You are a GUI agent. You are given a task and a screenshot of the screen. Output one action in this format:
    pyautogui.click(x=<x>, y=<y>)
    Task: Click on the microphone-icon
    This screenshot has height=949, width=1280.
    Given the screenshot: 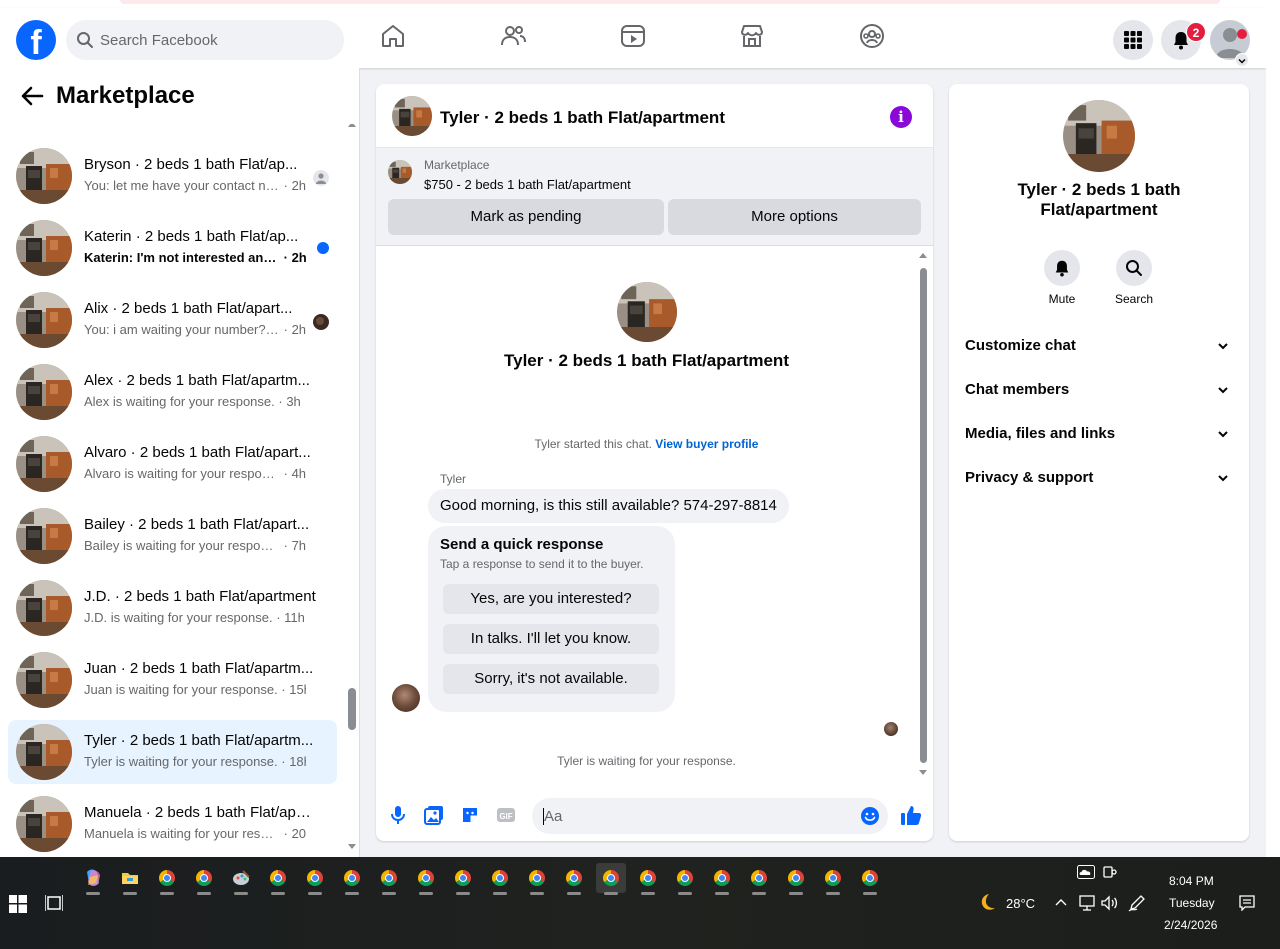 What is the action you would take?
    pyautogui.click(x=398, y=815)
    